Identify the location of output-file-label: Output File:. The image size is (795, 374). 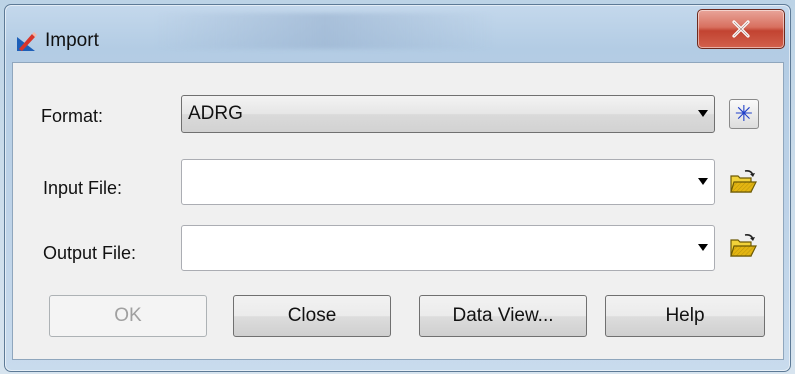
(90, 253).